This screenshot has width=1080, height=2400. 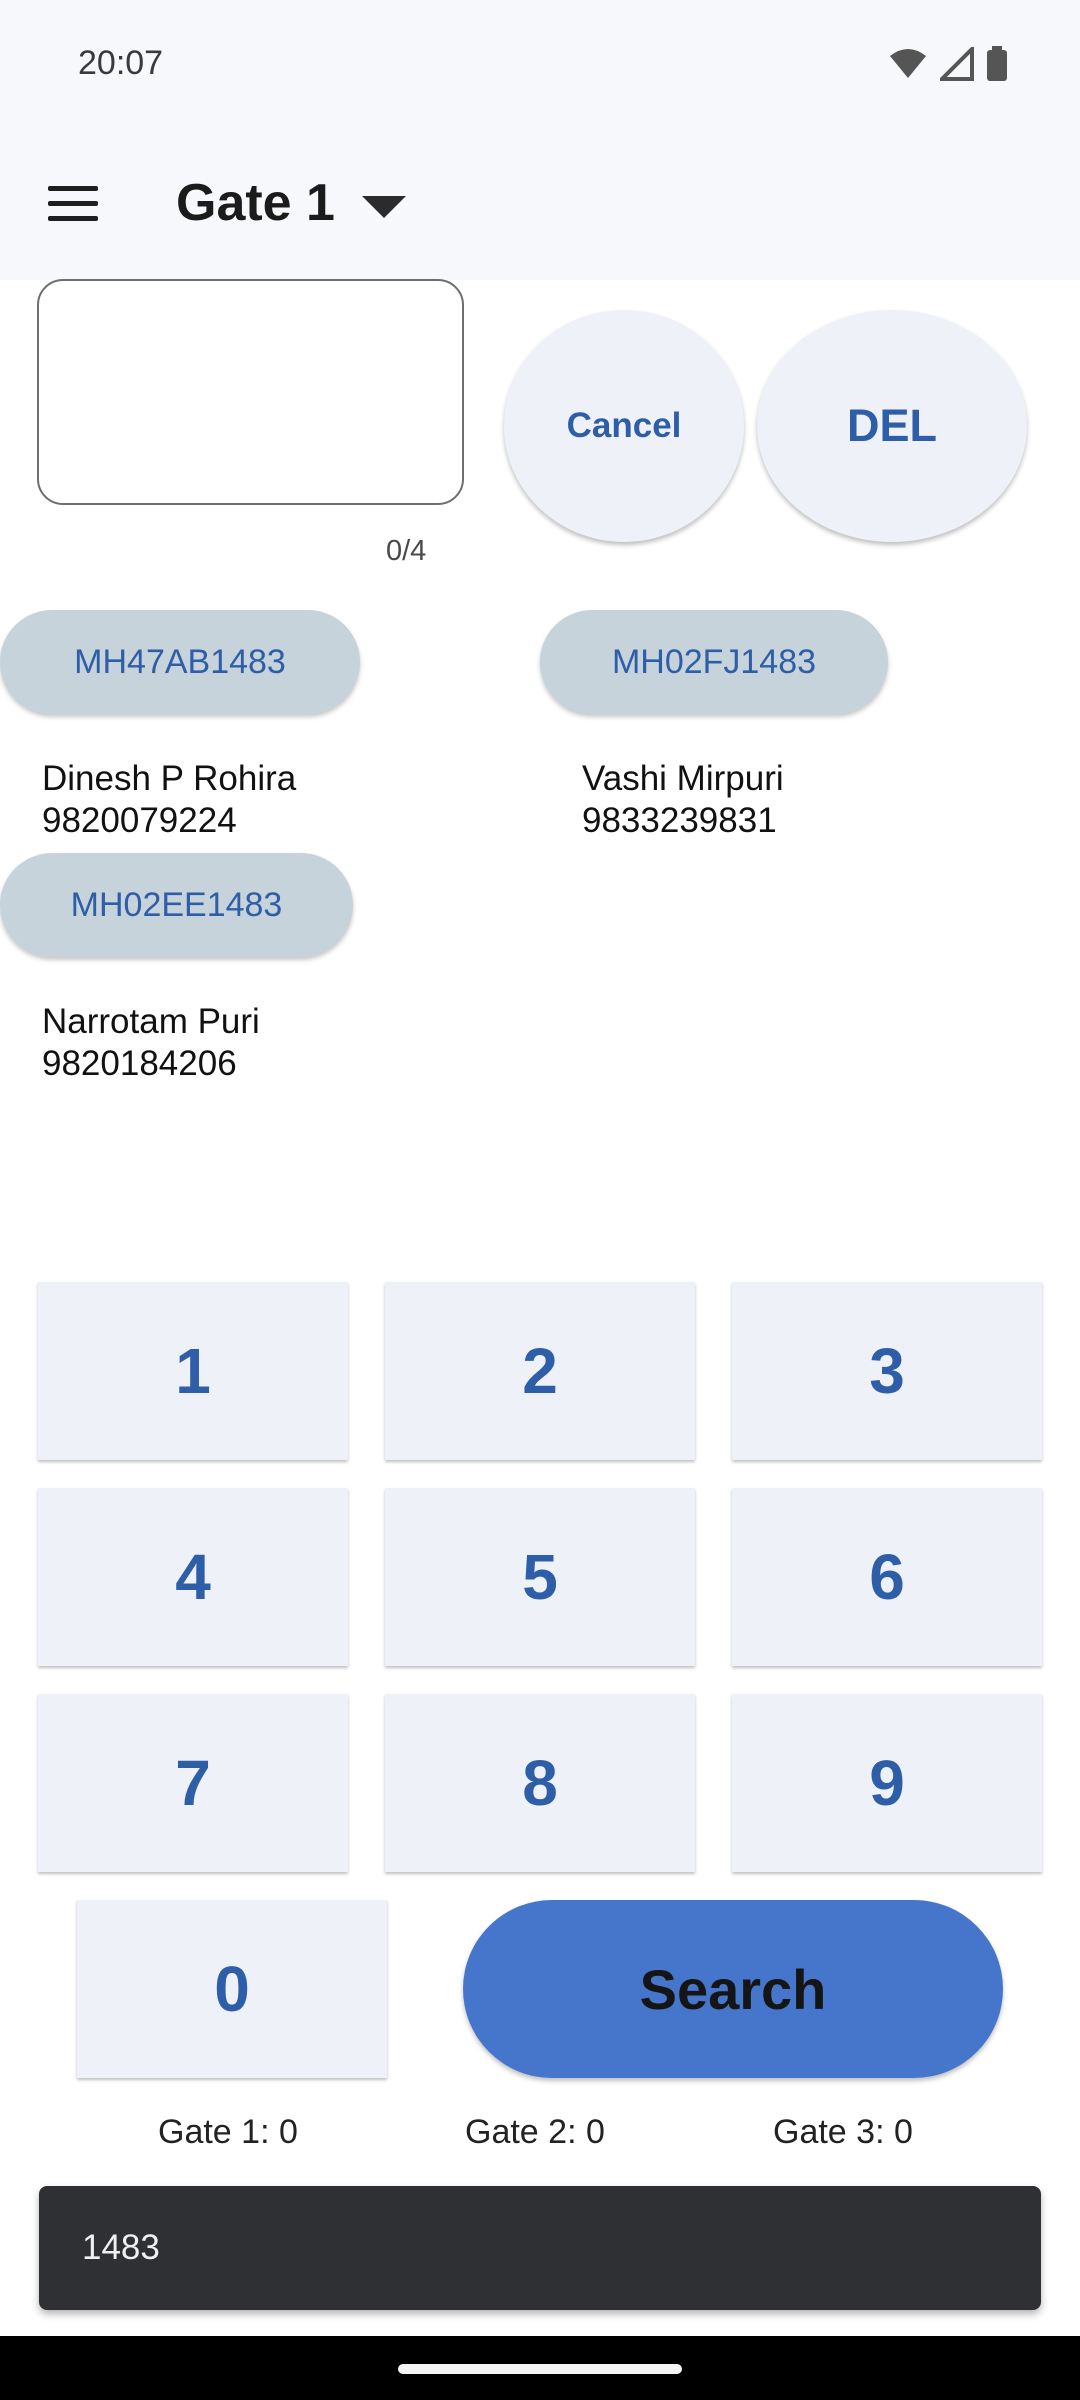 What do you see at coordinates (887, 1371) in the screenshot?
I see `keypad-key-3: 3` at bounding box center [887, 1371].